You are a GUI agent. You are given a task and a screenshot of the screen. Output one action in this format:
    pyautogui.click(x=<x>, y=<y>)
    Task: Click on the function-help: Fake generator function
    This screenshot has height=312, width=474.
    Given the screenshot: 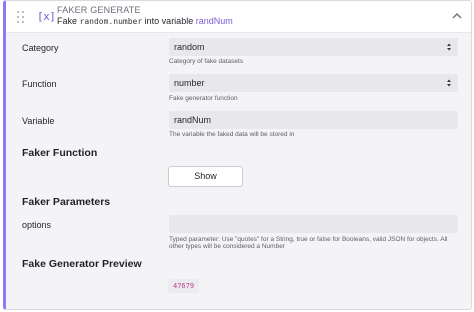 What is the action you would take?
    pyautogui.click(x=203, y=98)
    